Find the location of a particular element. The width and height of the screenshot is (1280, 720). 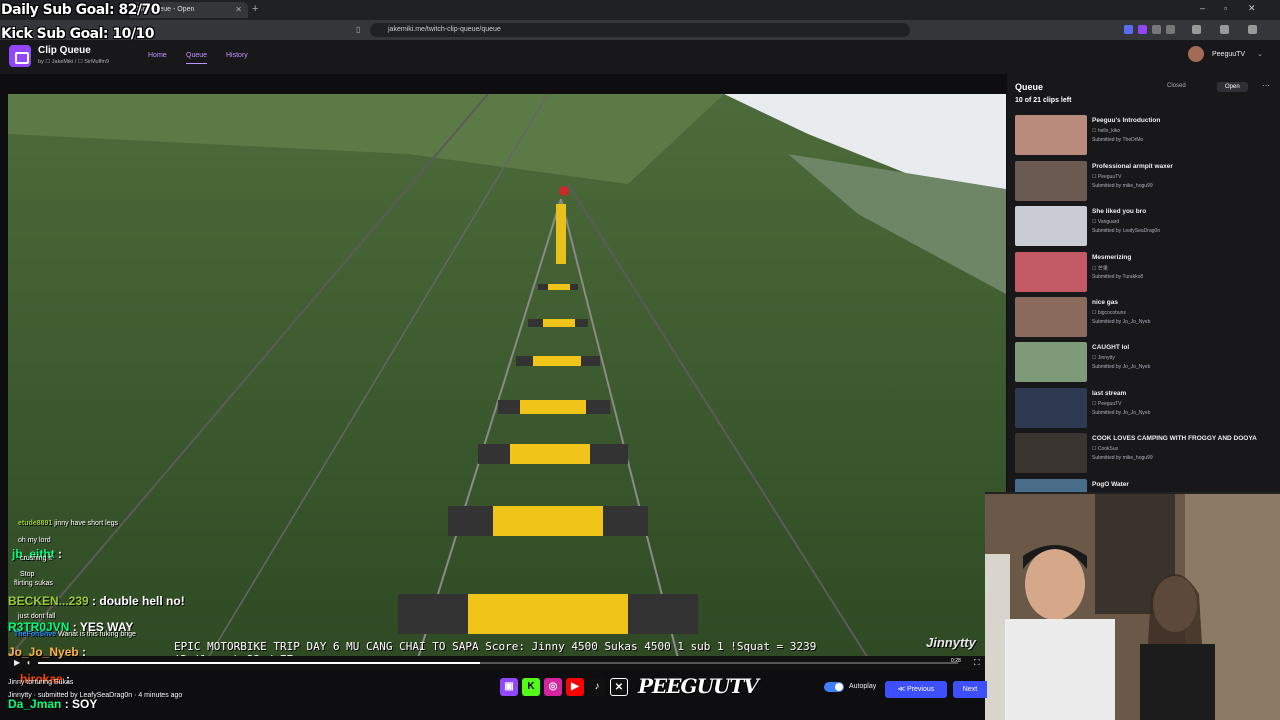

autoplay-toggle is located at coordinates (834, 687).